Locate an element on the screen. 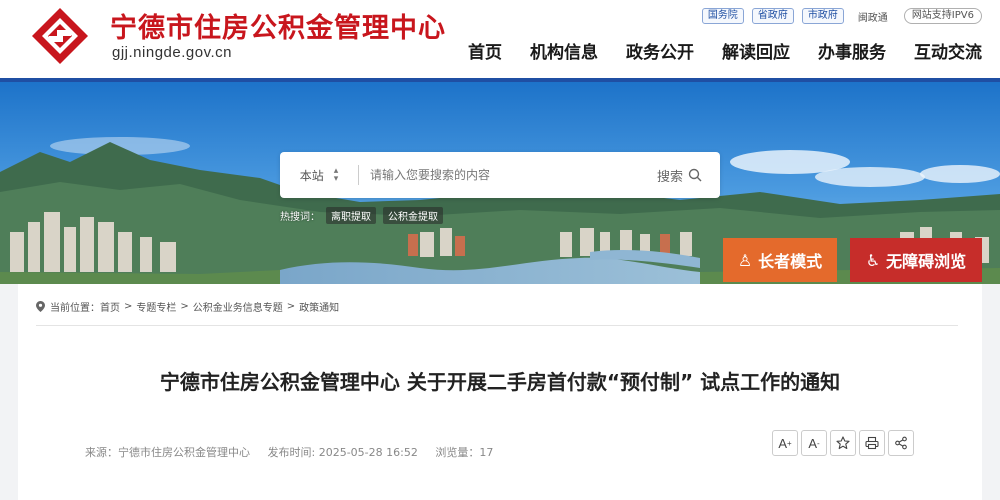 This screenshot has height=500, width=1000. search-box: 本站 ▴▾ 搜索 is located at coordinates (500, 175).